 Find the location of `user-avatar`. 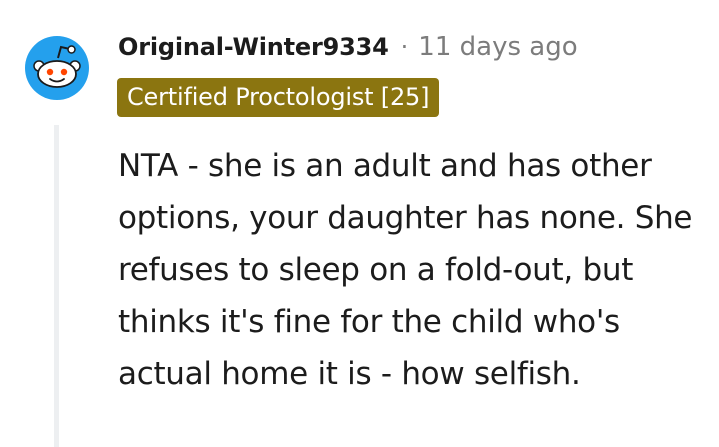

user-avatar is located at coordinates (57, 68).